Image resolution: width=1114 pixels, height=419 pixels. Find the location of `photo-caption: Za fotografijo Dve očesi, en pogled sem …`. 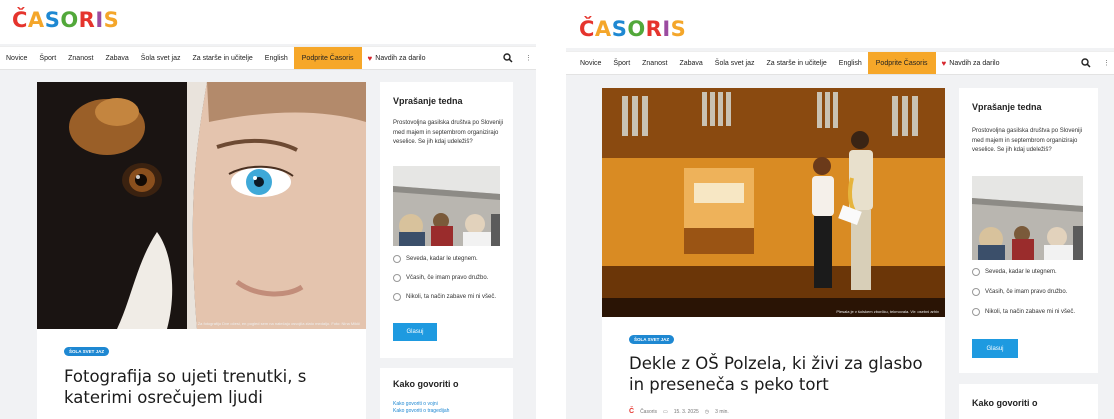

photo-caption: Za fotografijo Dve očesi, en pogled sem … is located at coordinates (278, 323).